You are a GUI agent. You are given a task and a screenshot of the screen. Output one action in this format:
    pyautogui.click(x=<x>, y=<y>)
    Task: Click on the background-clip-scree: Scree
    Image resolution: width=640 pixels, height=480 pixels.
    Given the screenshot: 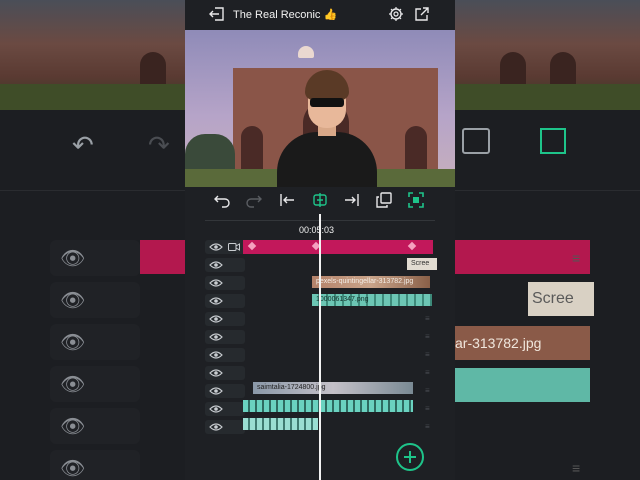 What is the action you would take?
    pyautogui.click(x=561, y=299)
    